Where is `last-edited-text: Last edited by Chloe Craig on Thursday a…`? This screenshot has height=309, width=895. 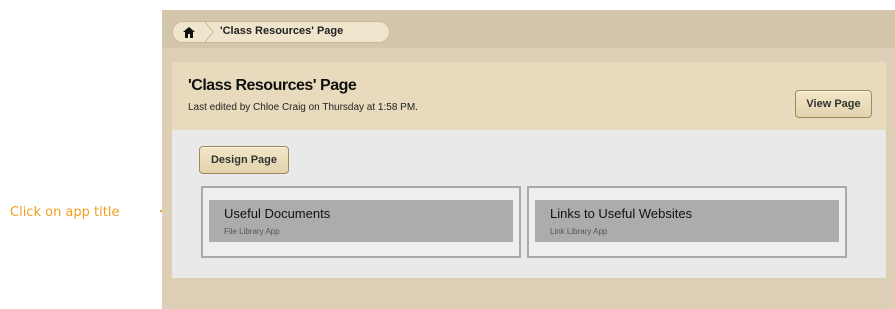
last-edited-text: Last edited by Chloe Craig on Thursday a… is located at coordinates (303, 107).